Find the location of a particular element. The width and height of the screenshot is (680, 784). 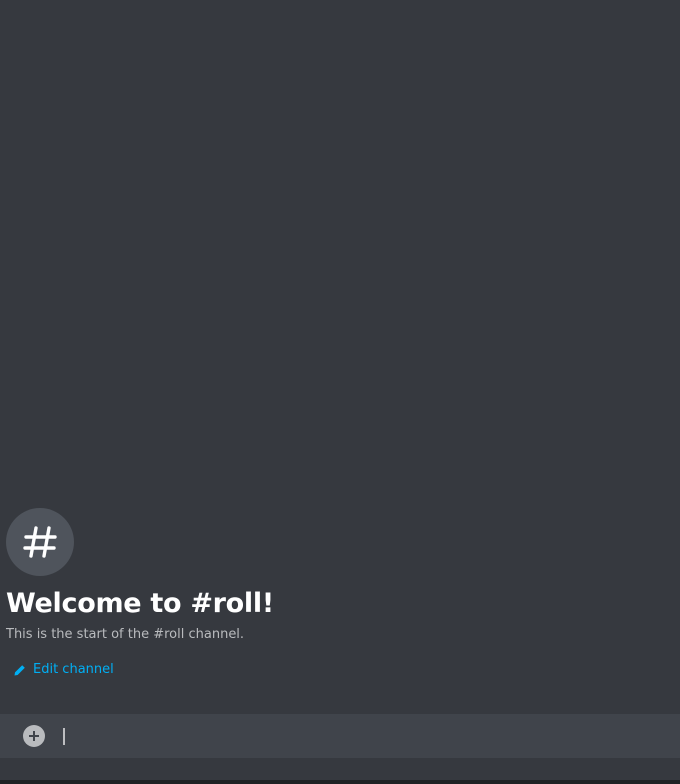

edit-channel-label: Edit channel is located at coordinates (73, 669).